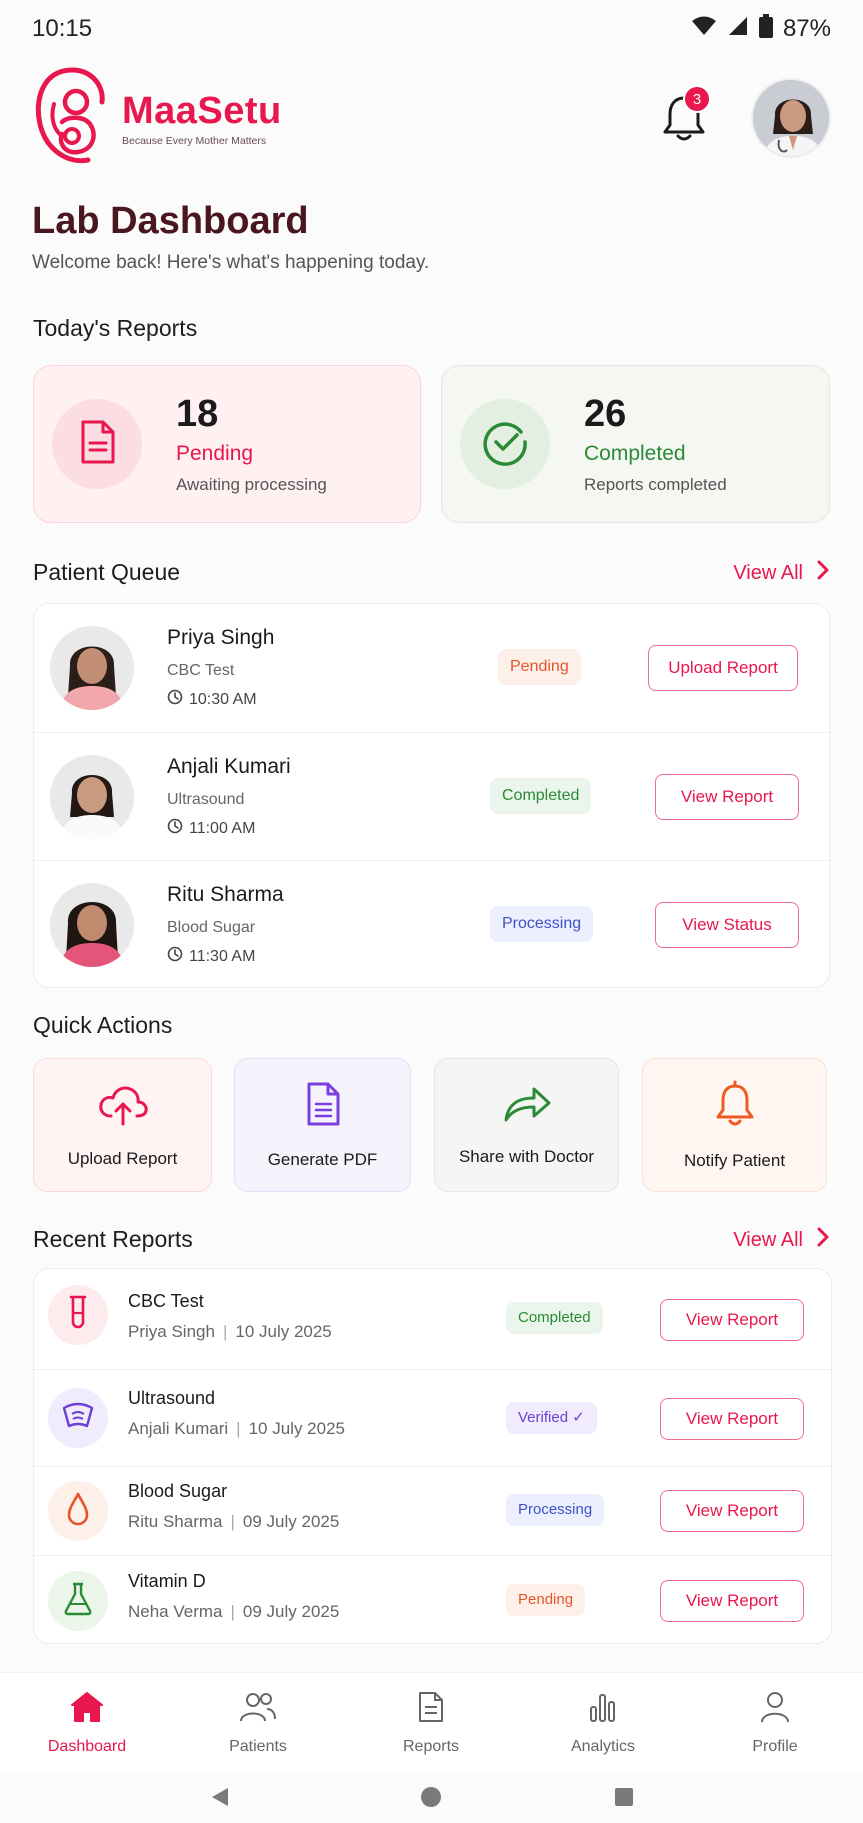  Describe the element at coordinates (229, 766) in the screenshot. I see `patient-name: Anjali Kumari` at that location.